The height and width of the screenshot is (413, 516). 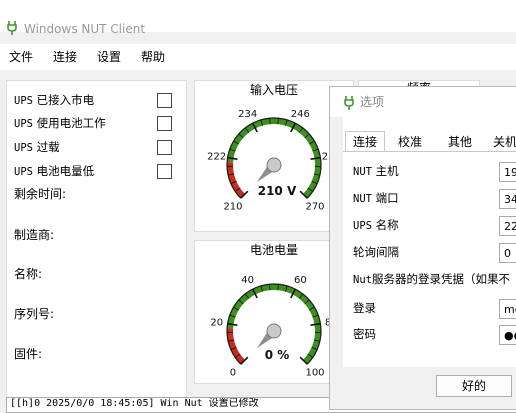 I want to click on log-text: [[h]0 2025/0/0 18:45:05] Win Nut 设置已修改, so click(x=134, y=404).